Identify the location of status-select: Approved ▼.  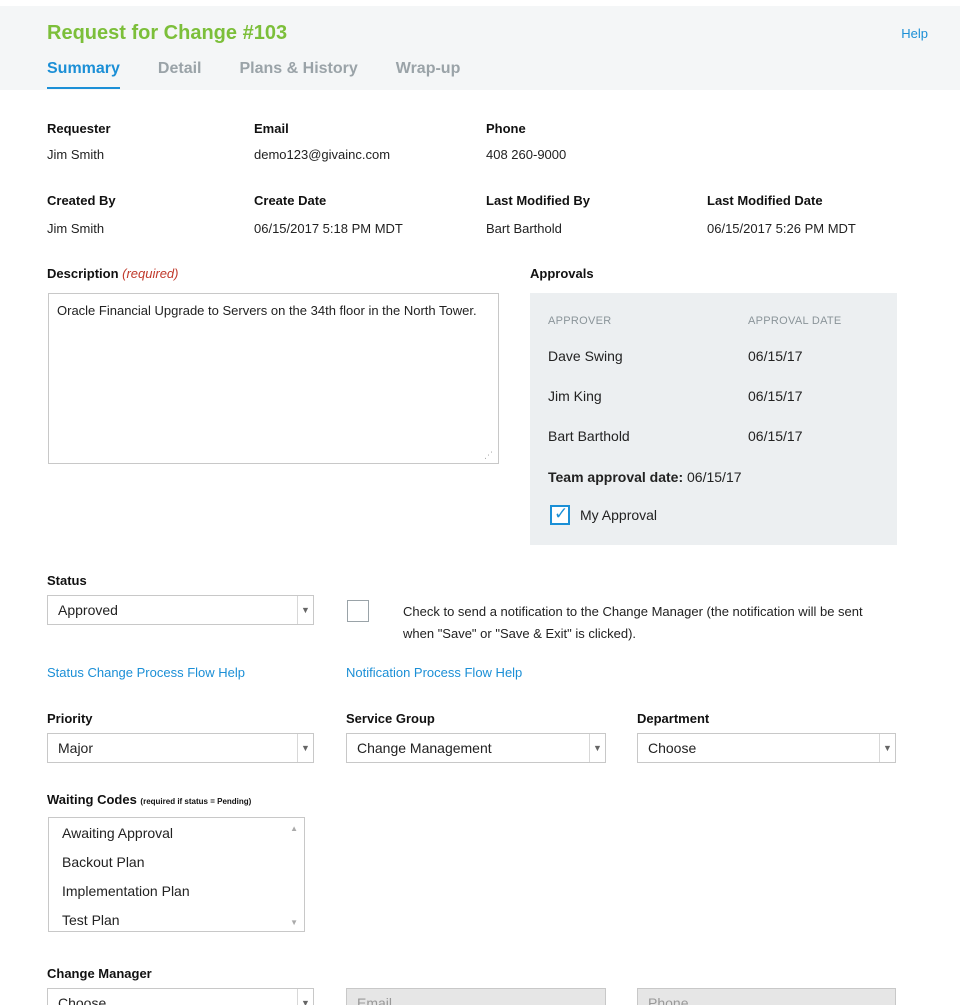
(180, 610).